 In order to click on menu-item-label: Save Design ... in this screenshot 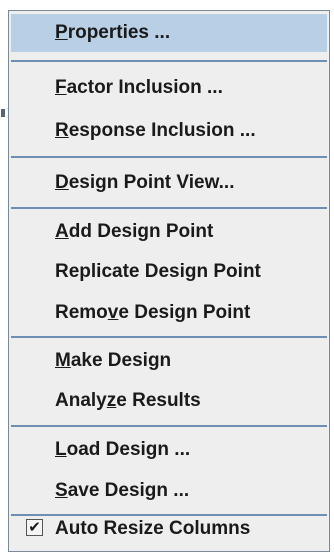, I will do `click(122, 490)`.